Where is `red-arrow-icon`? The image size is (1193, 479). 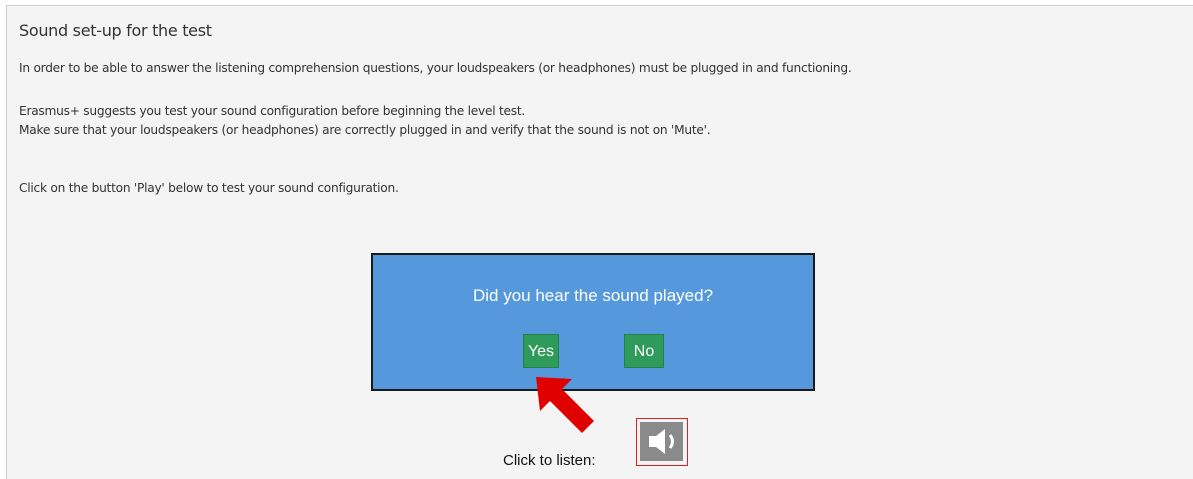
red-arrow-icon is located at coordinates (565, 405).